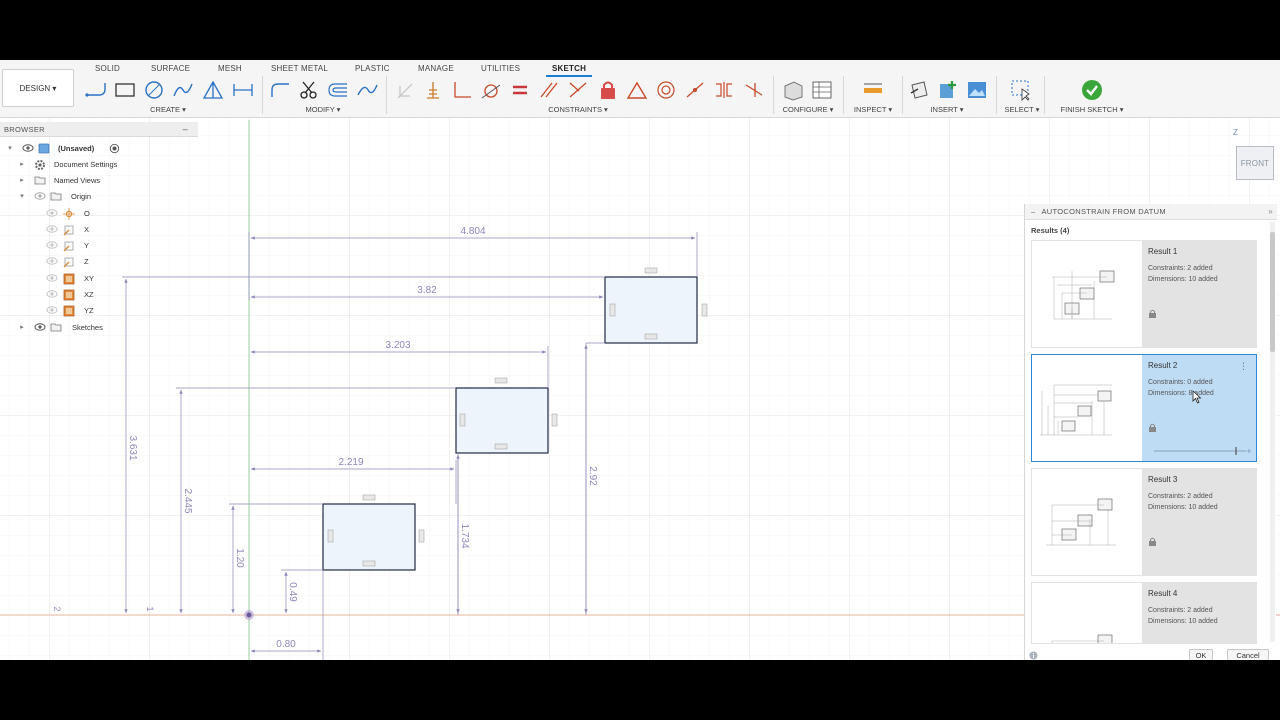 Image resolution: width=1280 pixels, height=720 pixels. I want to click on tree-item-x-axis: X, so click(100, 229).